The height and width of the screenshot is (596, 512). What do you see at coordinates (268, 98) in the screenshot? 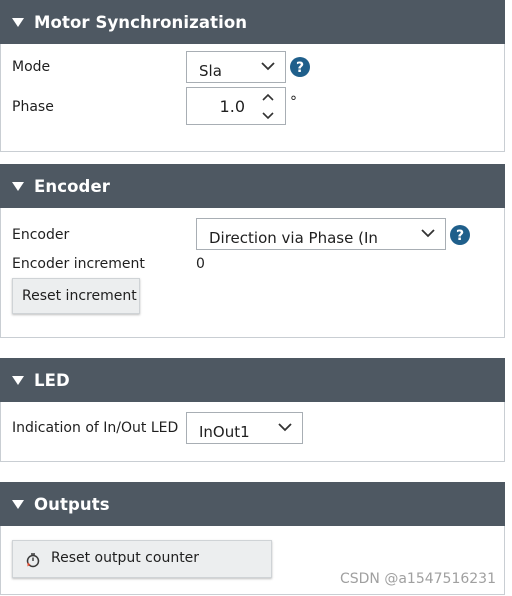
I see `spin-up-icon` at bounding box center [268, 98].